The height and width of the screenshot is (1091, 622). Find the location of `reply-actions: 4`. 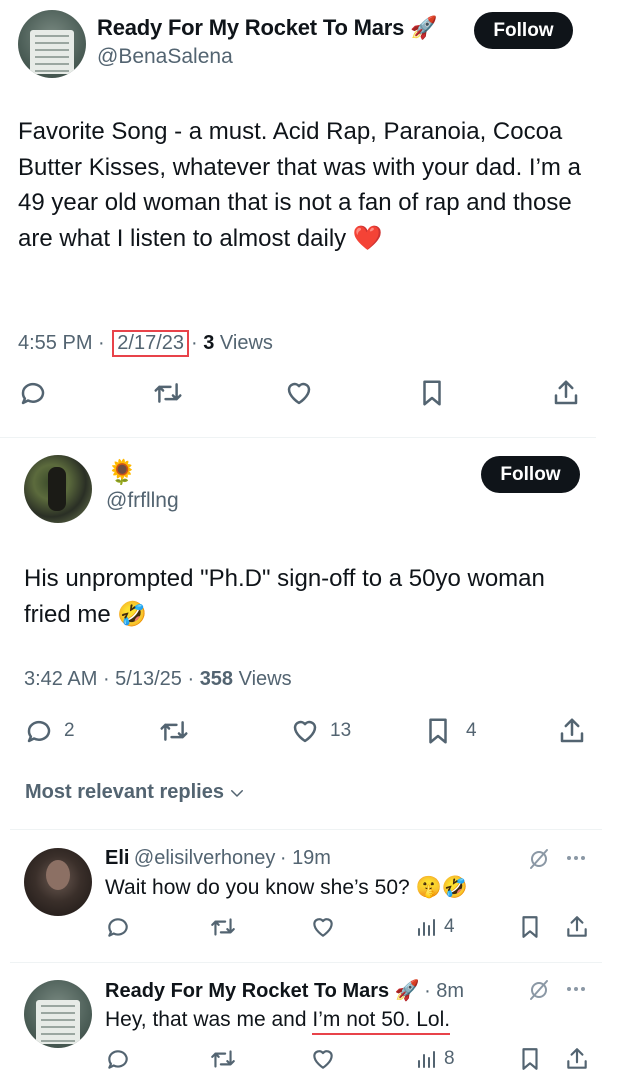

reply-actions: 4 is located at coordinates (346, 928).